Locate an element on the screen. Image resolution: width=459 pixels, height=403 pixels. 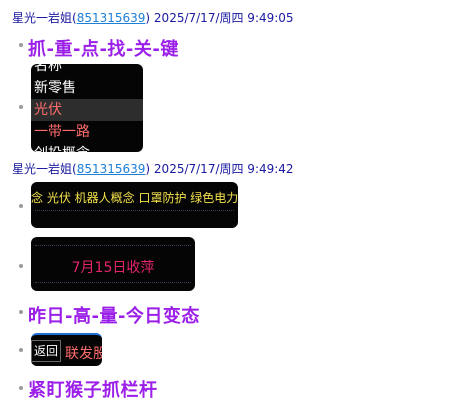
heading-monkey: 紧盯猴子抓栏杆 is located at coordinates (93, 390).